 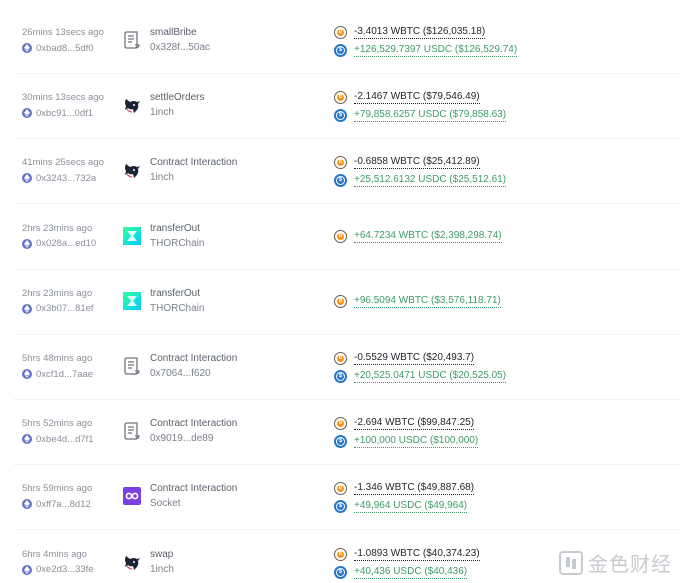 What do you see at coordinates (177, 98) in the screenshot?
I see `tx-action: settleOrders` at bounding box center [177, 98].